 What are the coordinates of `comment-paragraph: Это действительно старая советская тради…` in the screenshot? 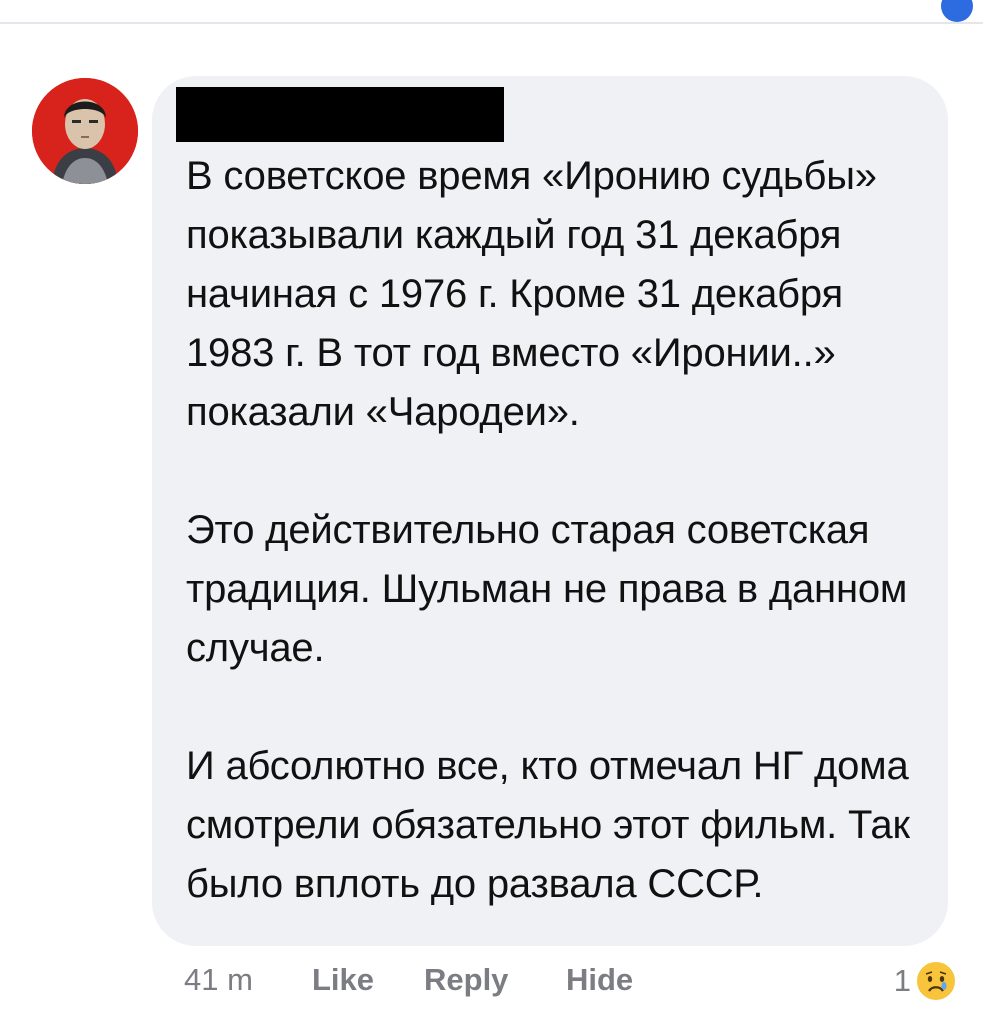 It's located at (547, 589).